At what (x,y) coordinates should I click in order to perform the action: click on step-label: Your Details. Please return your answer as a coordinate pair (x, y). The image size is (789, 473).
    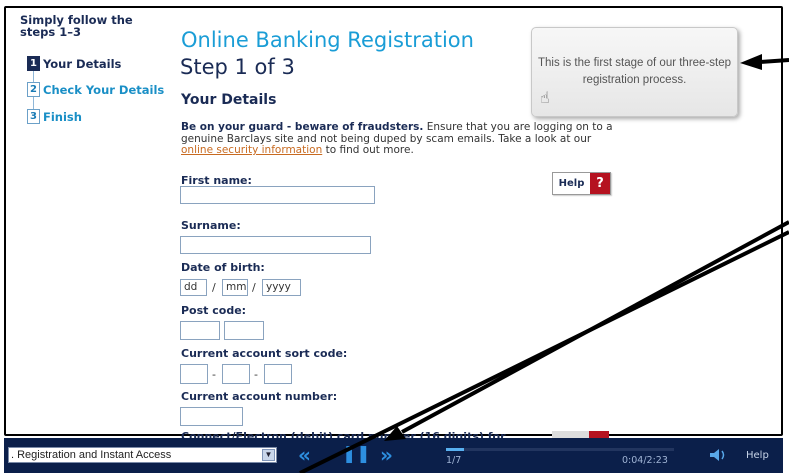
    Looking at the image, I should click on (82, 63).